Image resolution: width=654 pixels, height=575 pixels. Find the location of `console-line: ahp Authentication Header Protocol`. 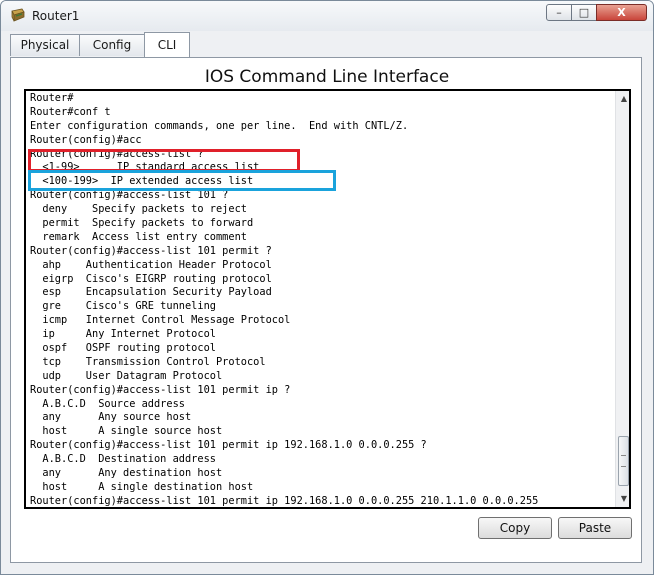

console-line: ahp Authentication Header Protocol is located at coordinates (151, 264).